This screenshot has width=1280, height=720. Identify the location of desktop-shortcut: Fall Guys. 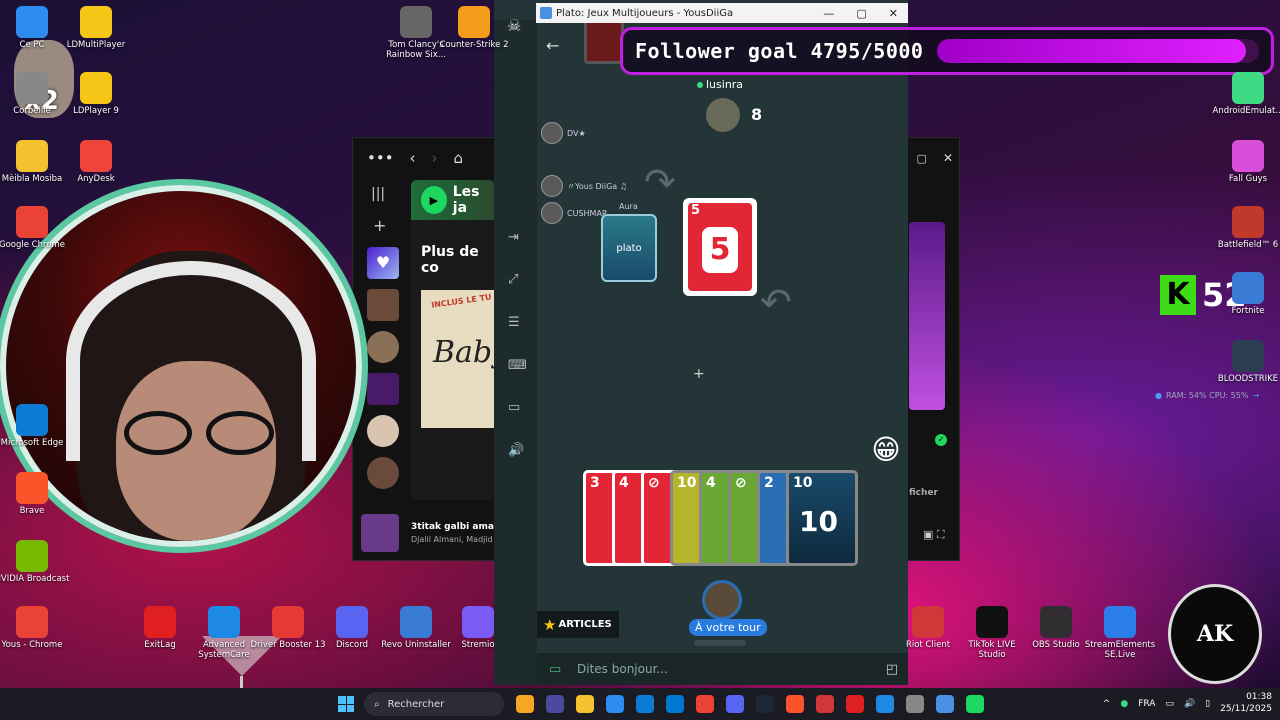
(1245, 162).